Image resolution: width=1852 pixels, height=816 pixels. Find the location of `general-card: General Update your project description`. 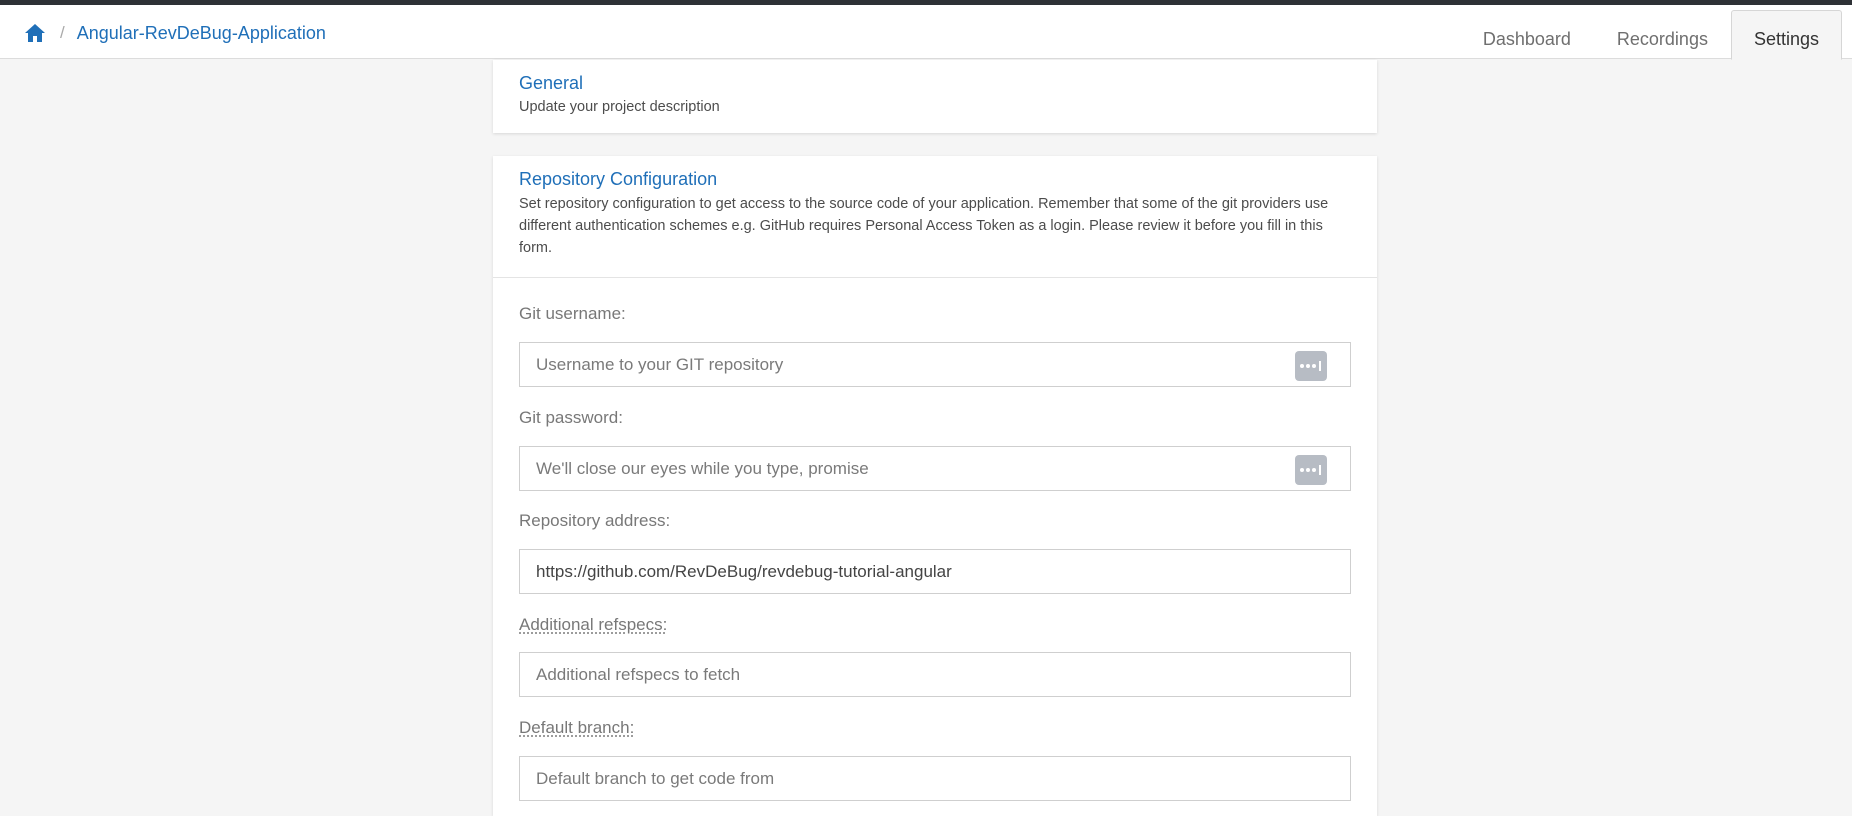

general-card: General Update your project description is located at coordinates (935, 96).